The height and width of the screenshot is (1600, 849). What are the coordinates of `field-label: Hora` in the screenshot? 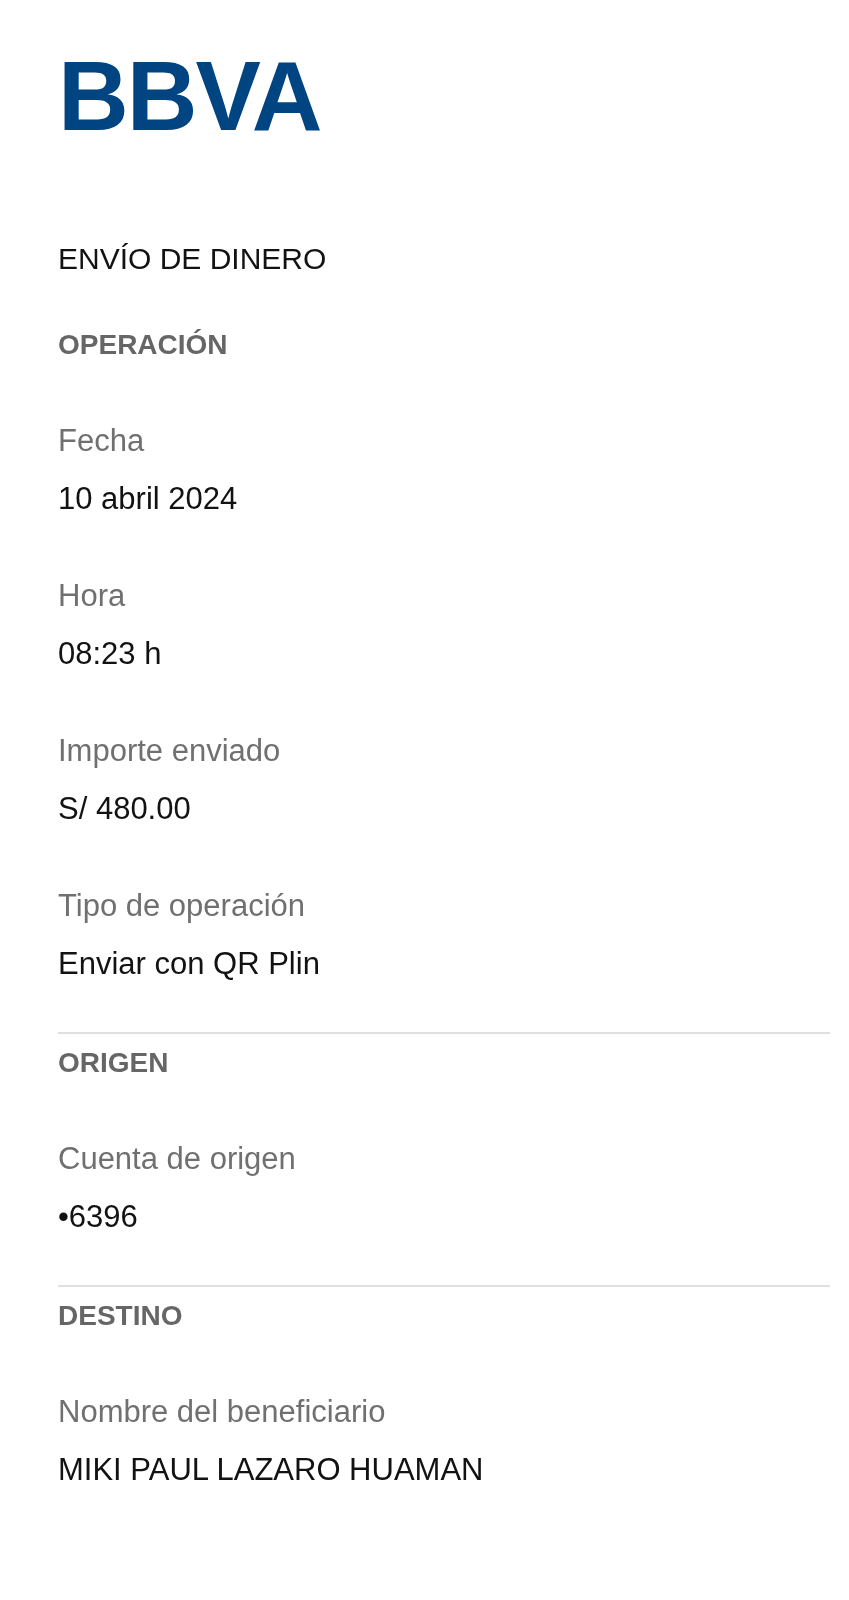 It's located at (92, 596).